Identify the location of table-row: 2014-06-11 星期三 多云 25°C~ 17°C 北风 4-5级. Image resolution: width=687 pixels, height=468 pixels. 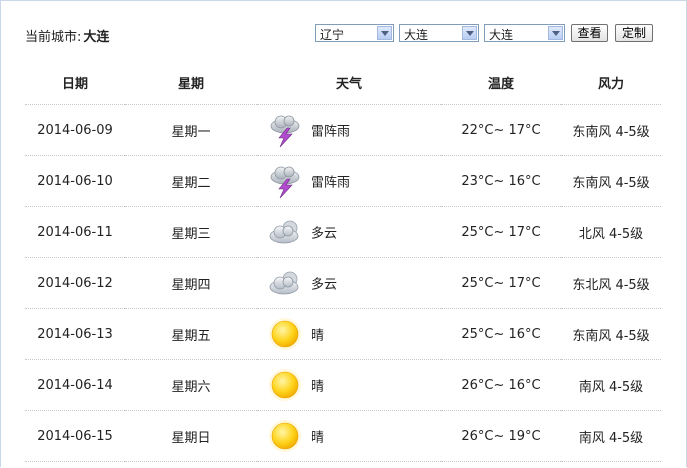
(343, 232).